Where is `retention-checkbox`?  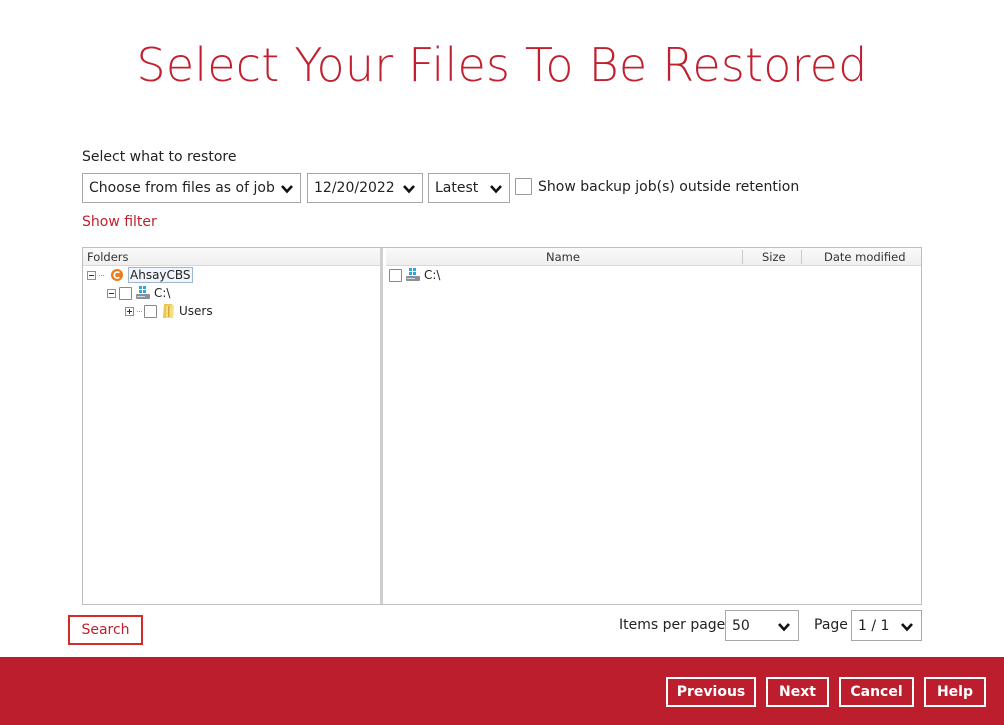
retention-checkbox is located at coordinates (523, 186).